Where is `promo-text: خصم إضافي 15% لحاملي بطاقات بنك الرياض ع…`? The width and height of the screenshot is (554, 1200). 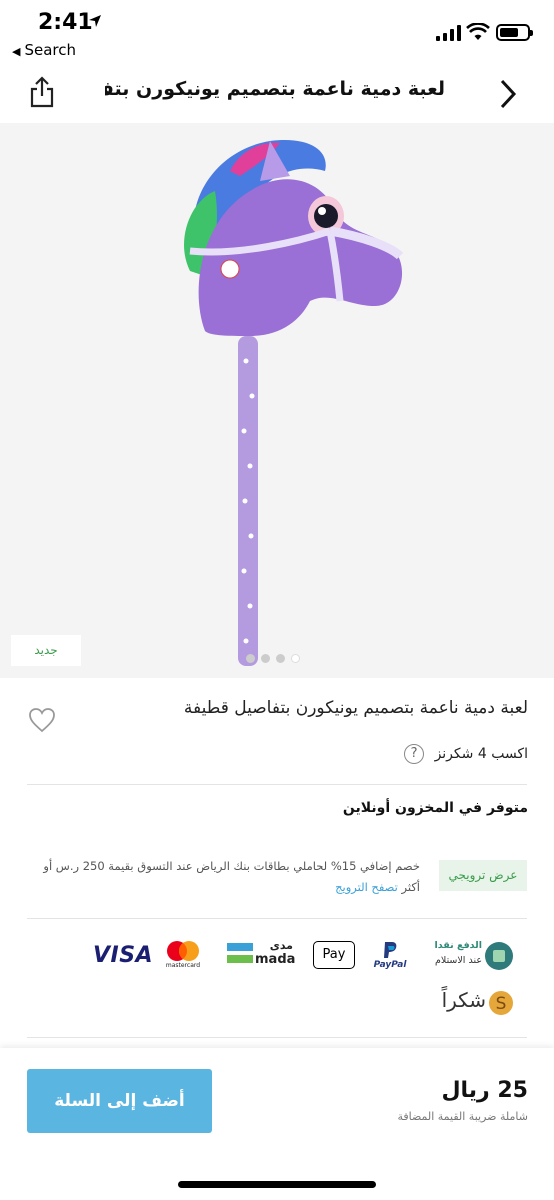 promo-text: خصم إضافي 15% لحاملي بطاقات بنك الرياض ع… is located at coordinates (230, 877).